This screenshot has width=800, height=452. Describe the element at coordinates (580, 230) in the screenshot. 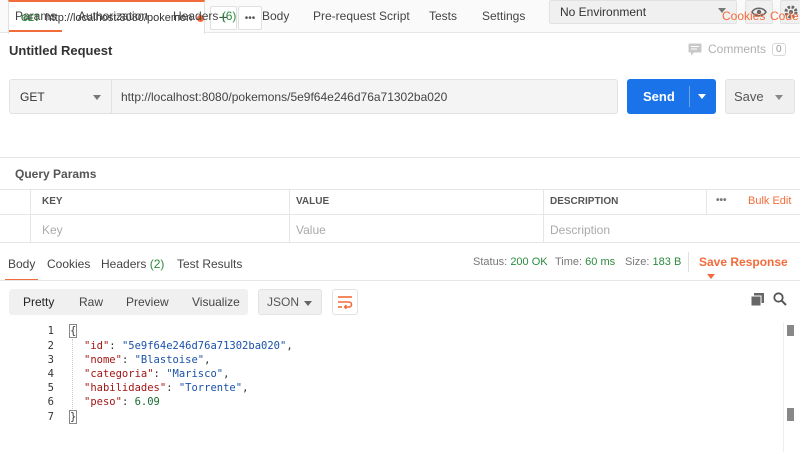

I see `description-input: Description` at that location.